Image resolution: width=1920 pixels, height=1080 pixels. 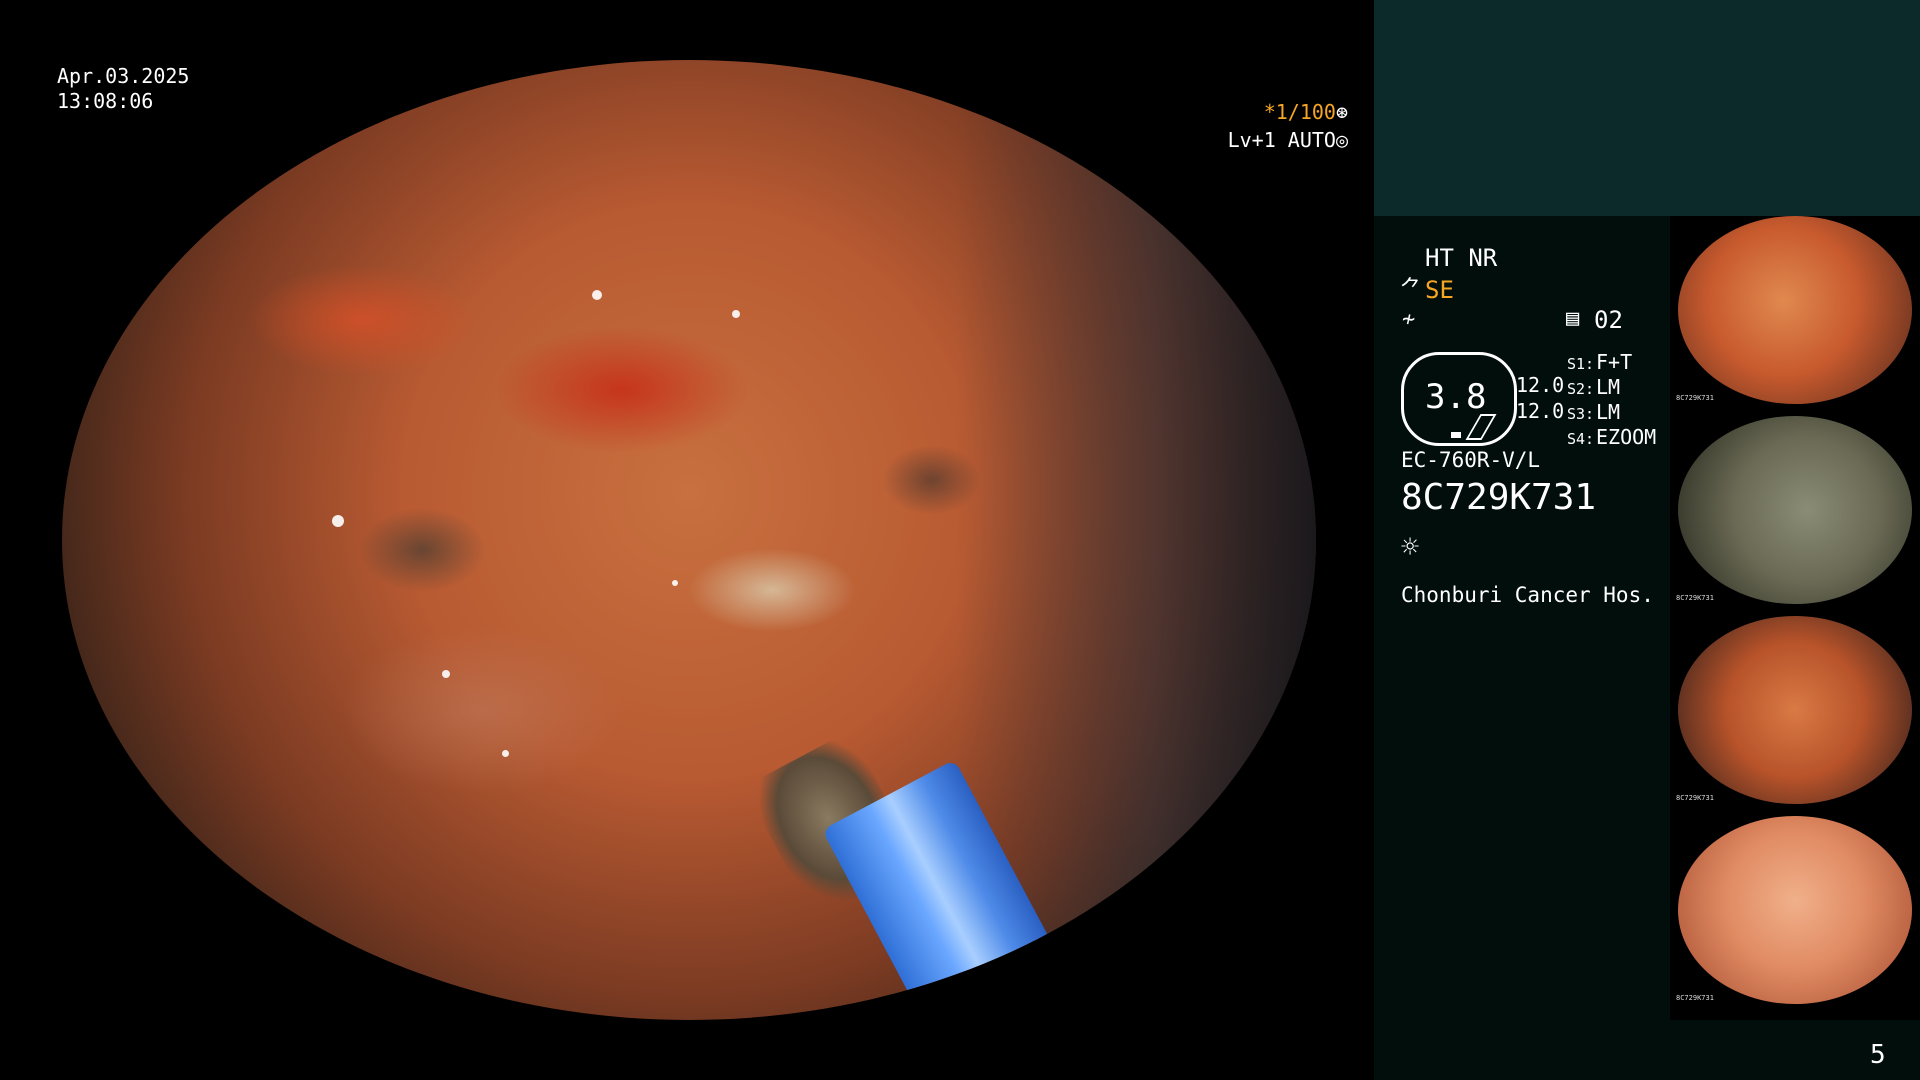 What do you see at coordinates (1527, 595) in the screenshot?
I see `hospital-name: Chonburi Cancer Hos.` at bounding box center [1527, 595].